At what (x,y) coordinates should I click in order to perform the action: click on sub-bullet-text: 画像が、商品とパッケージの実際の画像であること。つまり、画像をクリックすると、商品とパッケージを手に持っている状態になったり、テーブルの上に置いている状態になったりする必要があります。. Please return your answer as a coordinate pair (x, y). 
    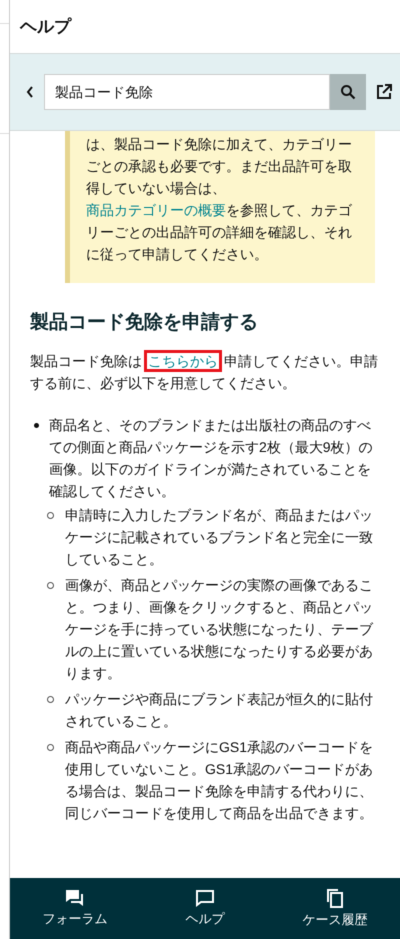
    Looking at the image, I should click on (219, 629).